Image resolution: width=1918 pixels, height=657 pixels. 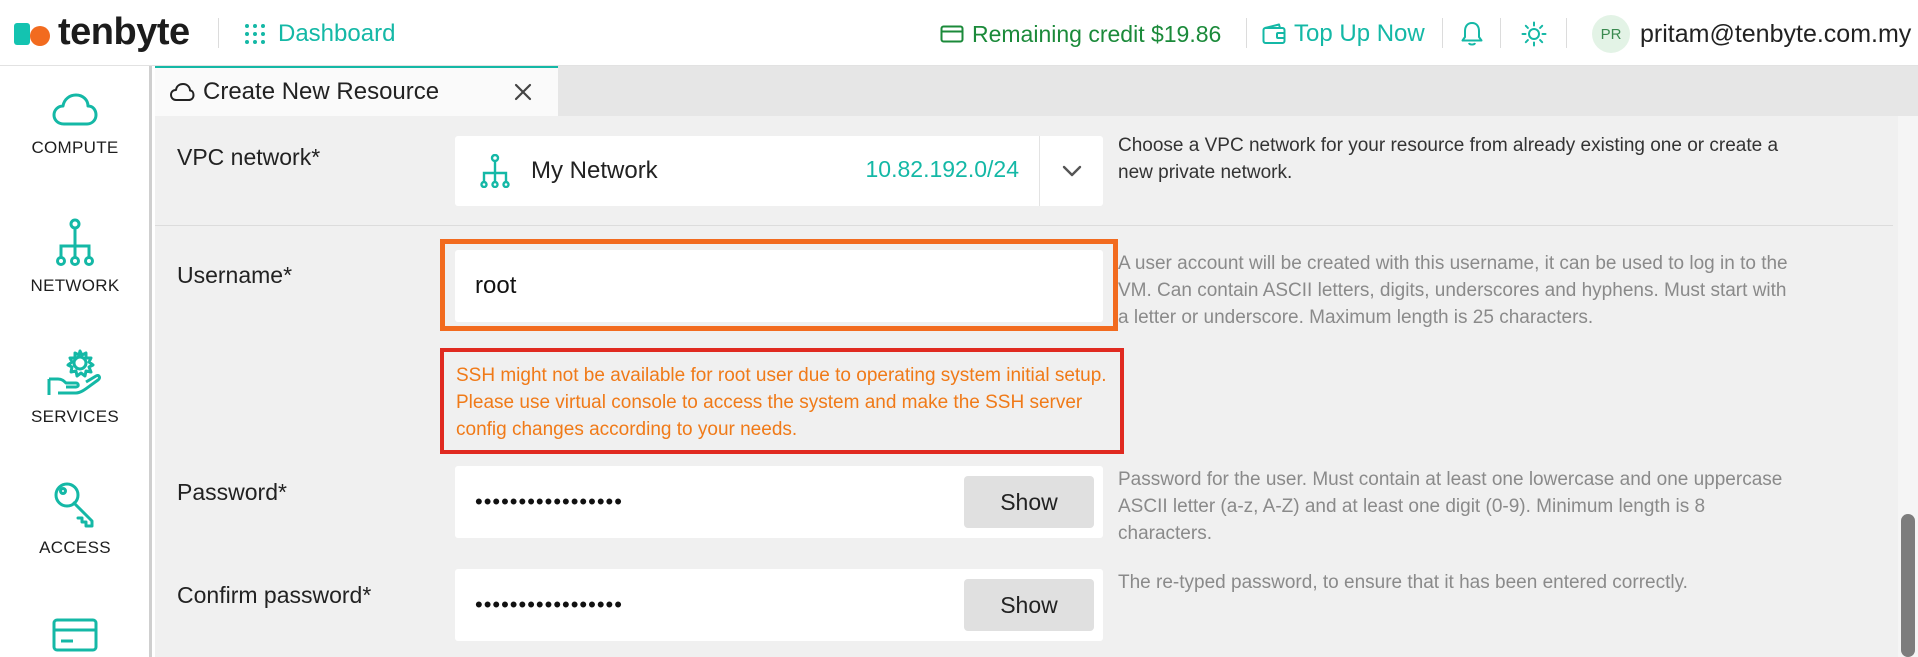 I want to click on section-divider, so click(x=1024, y=225).